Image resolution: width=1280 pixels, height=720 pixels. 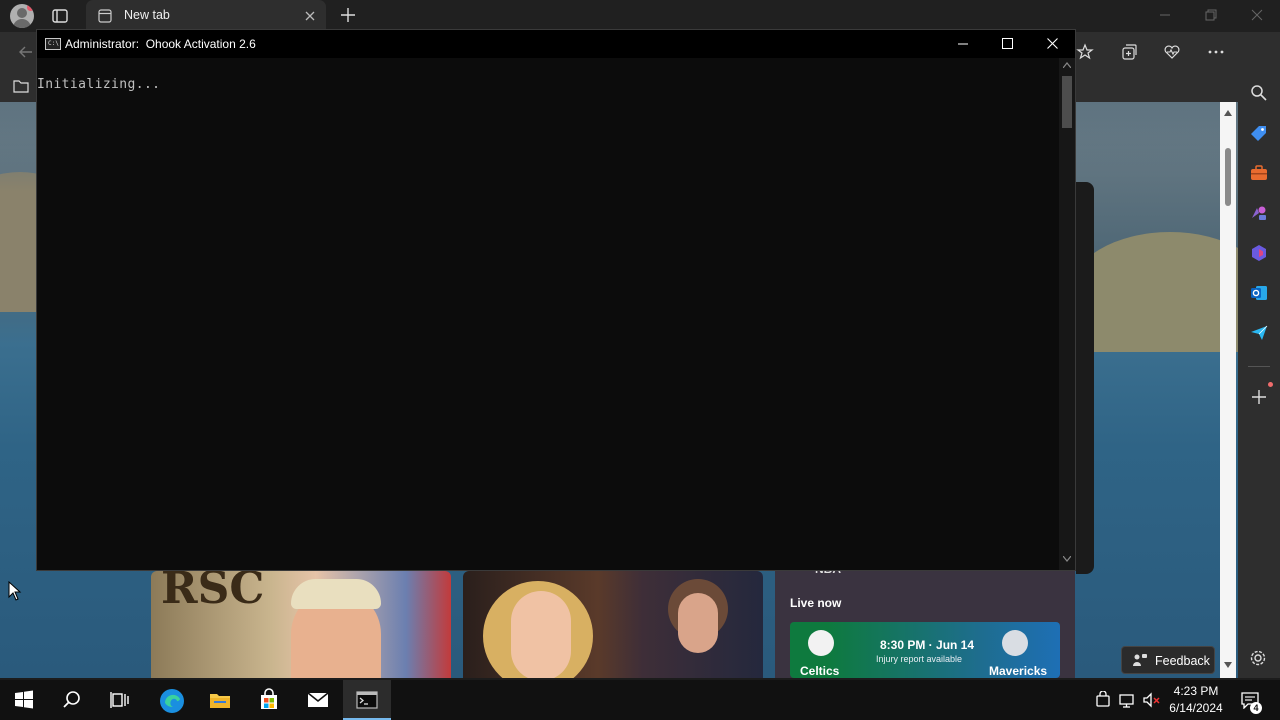 What do you see at coordinates (1129, 52) in the screenshot?
I see `collections-icon` at bounding box center [1129, 52].